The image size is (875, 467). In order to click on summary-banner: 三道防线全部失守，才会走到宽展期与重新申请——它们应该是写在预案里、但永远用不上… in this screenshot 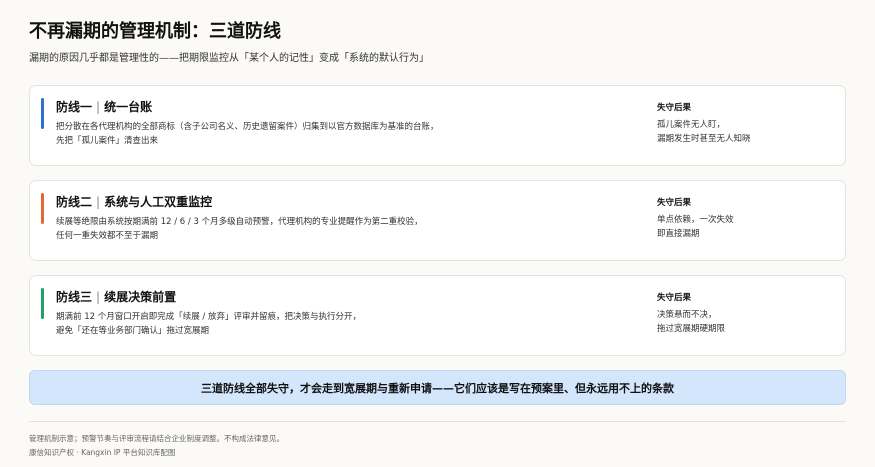, I will do `click(437, 387)`.